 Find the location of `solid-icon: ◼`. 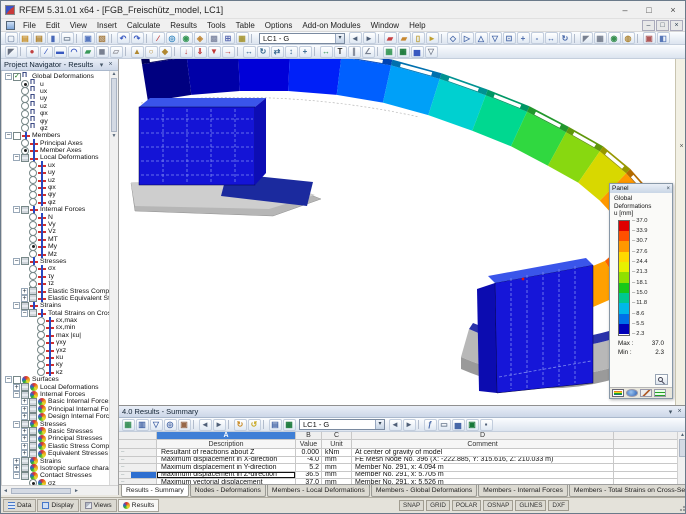

solid-icon: ◼ is located at coordinates (102, 51).